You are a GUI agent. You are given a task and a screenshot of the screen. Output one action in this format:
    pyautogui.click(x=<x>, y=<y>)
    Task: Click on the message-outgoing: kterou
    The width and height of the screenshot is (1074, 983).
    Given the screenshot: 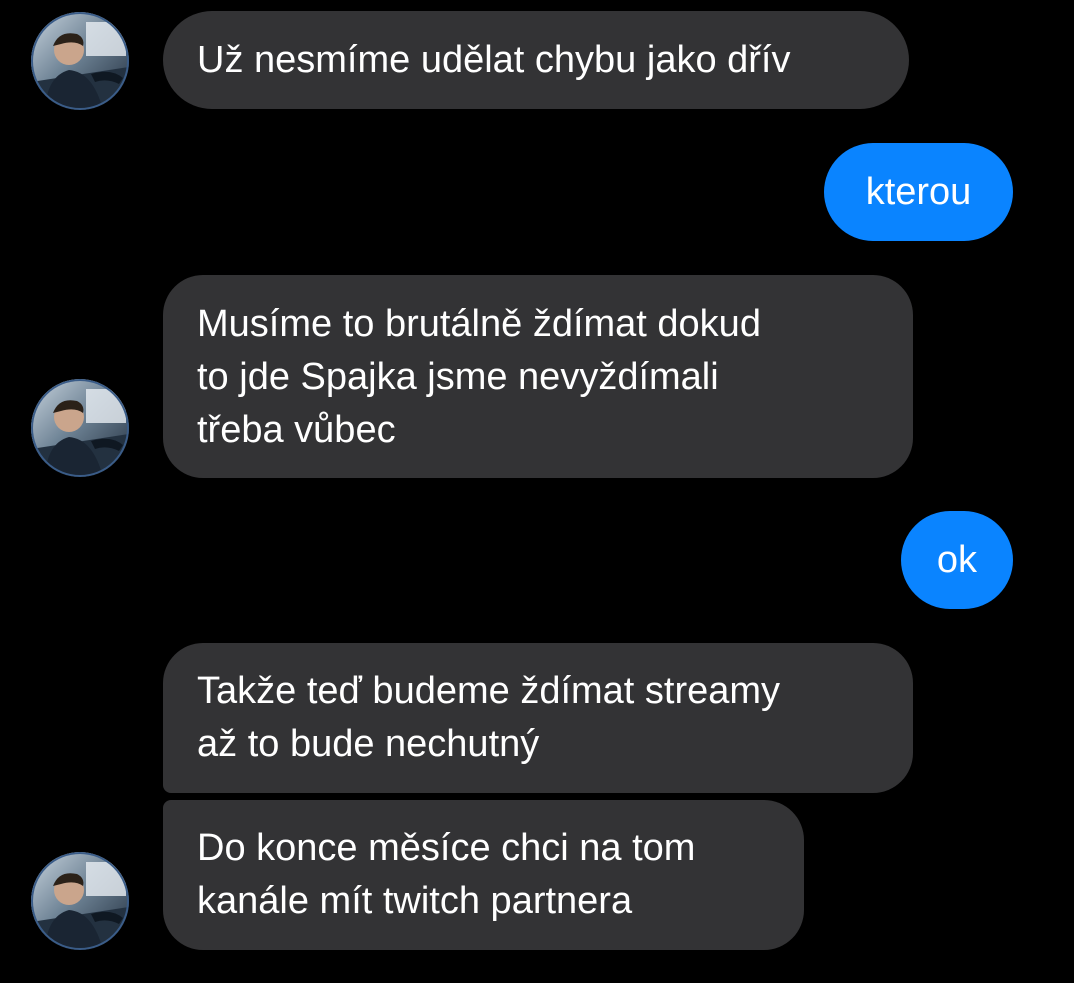 What is the action you would take?
    pyautogui.click(x=918, y=192)
    